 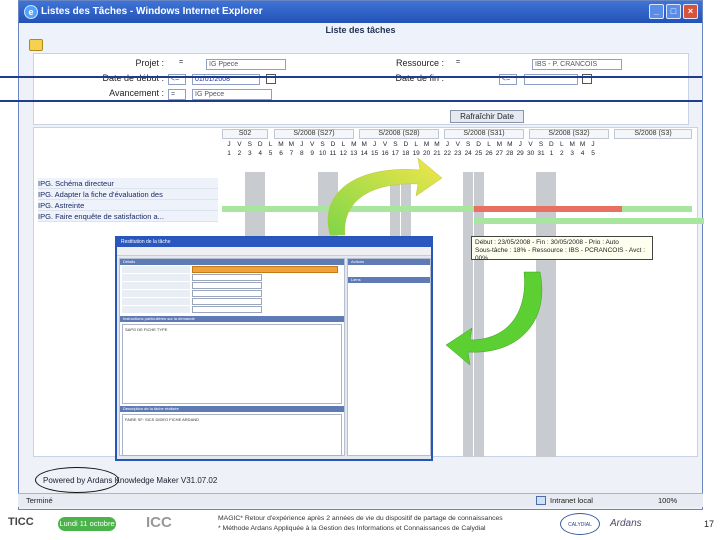 I want to click on instructions-textarea: SAPG DE FICHE TYPE, so click(x=232, y=364).